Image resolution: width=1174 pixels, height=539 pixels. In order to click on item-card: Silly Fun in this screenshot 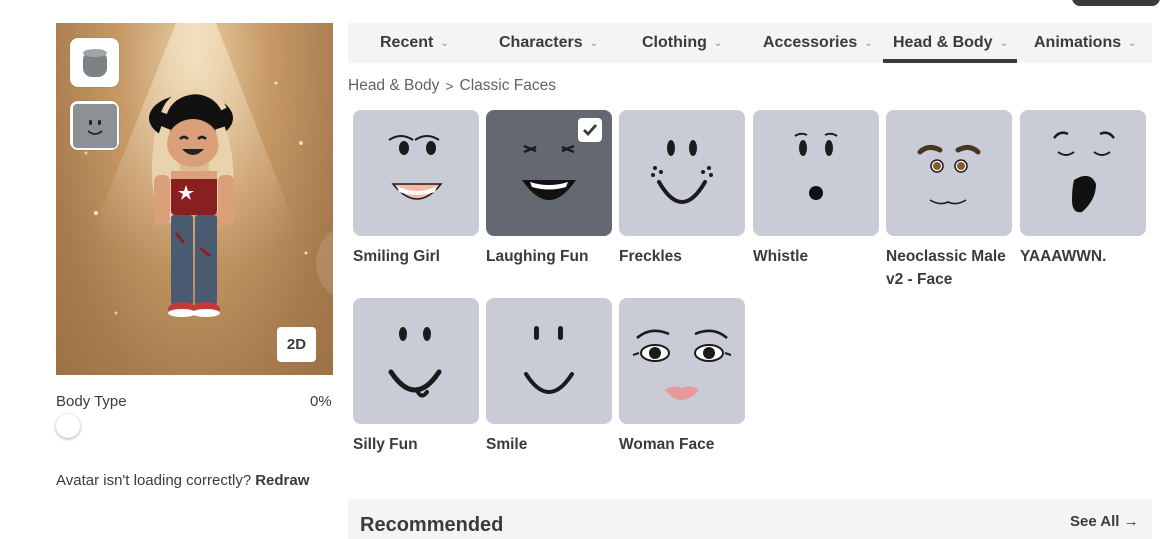, I will do `click(416, 377)`.